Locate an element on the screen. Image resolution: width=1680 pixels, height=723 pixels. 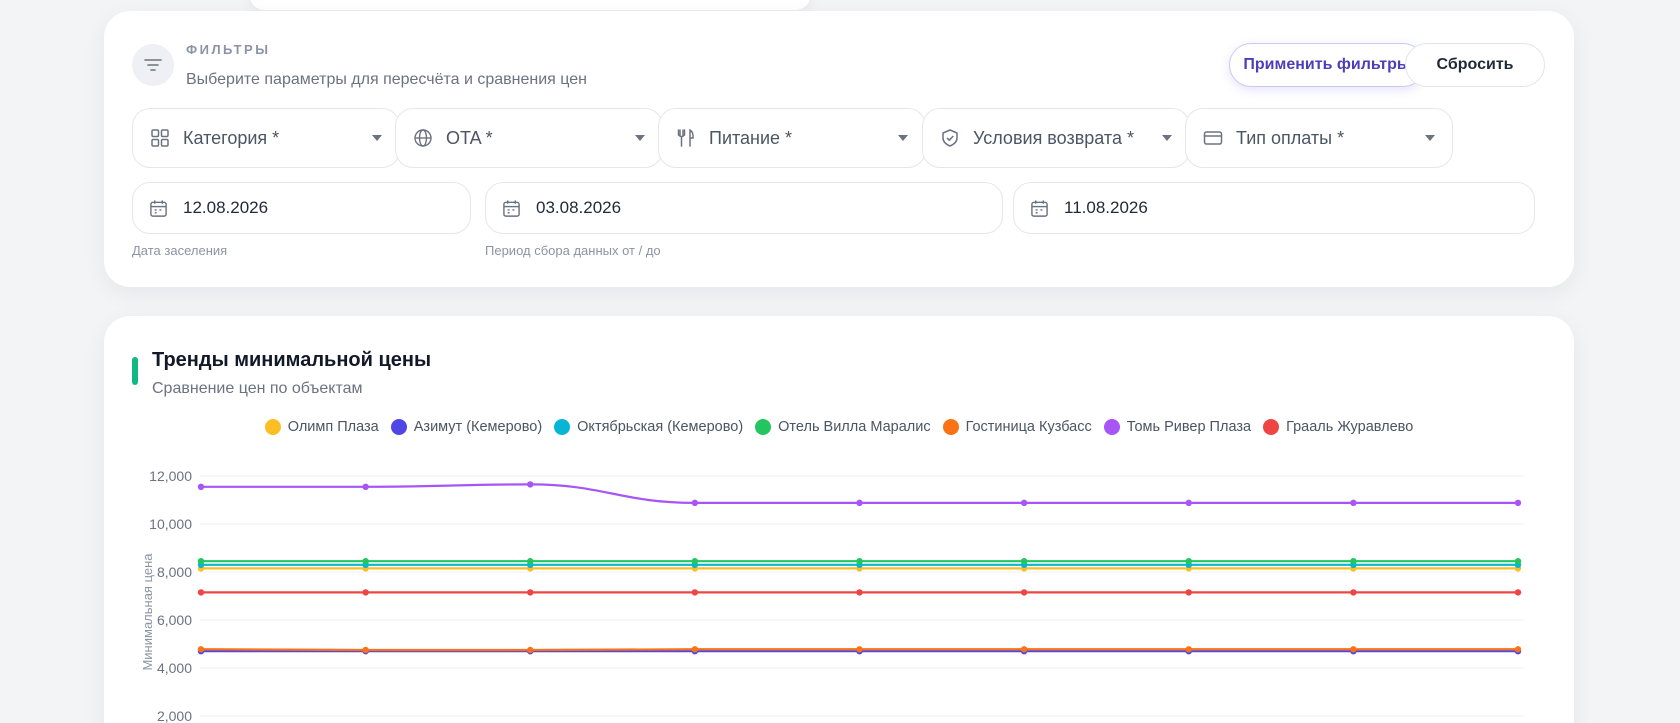
period-to-value: 11.08.2026 is located at coordinates (1106, 207).